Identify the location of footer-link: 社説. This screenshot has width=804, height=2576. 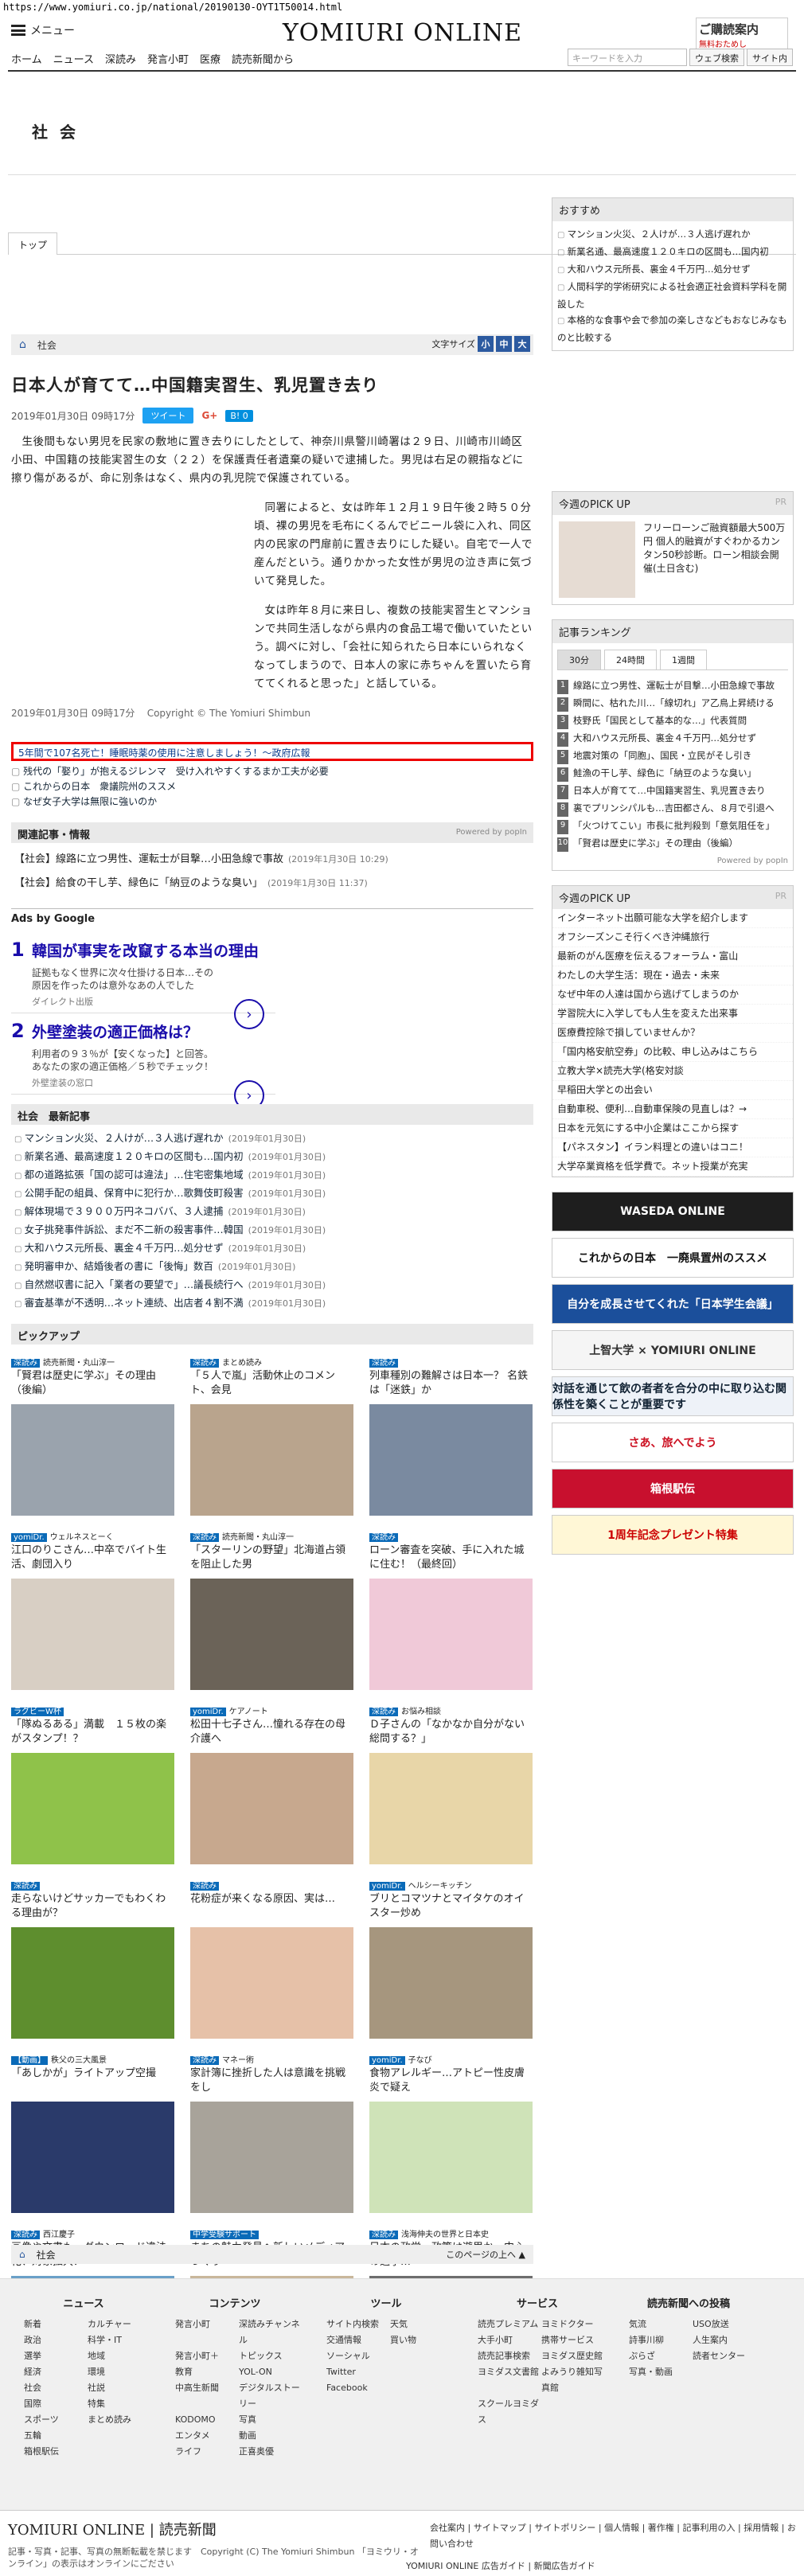
(119, 2388).